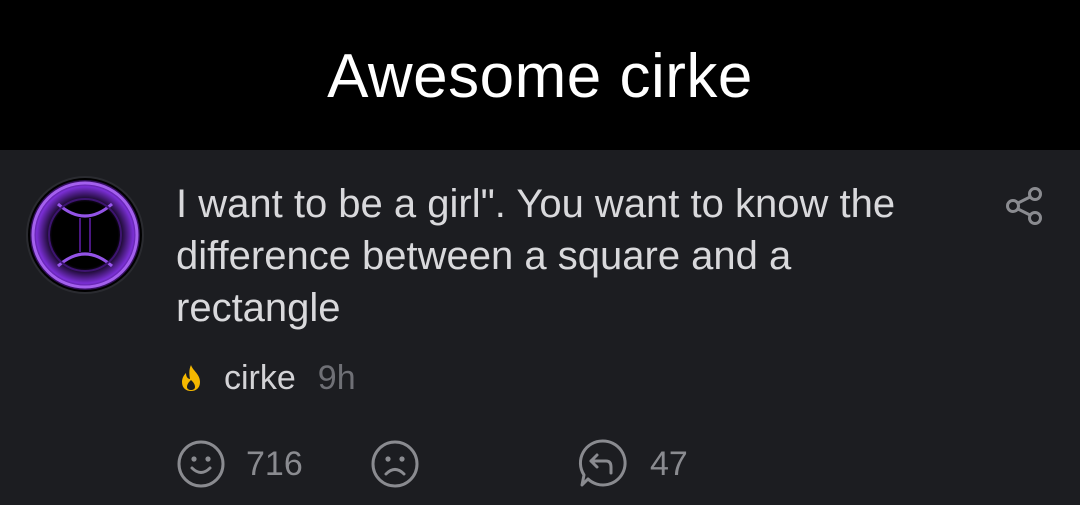 Image resolution: width=1080 pixels, height=505 pixels. What do you see at coordinates (239, 464) in the screenshot?
I see `like-button: 716` at bounding box center [239, 464].